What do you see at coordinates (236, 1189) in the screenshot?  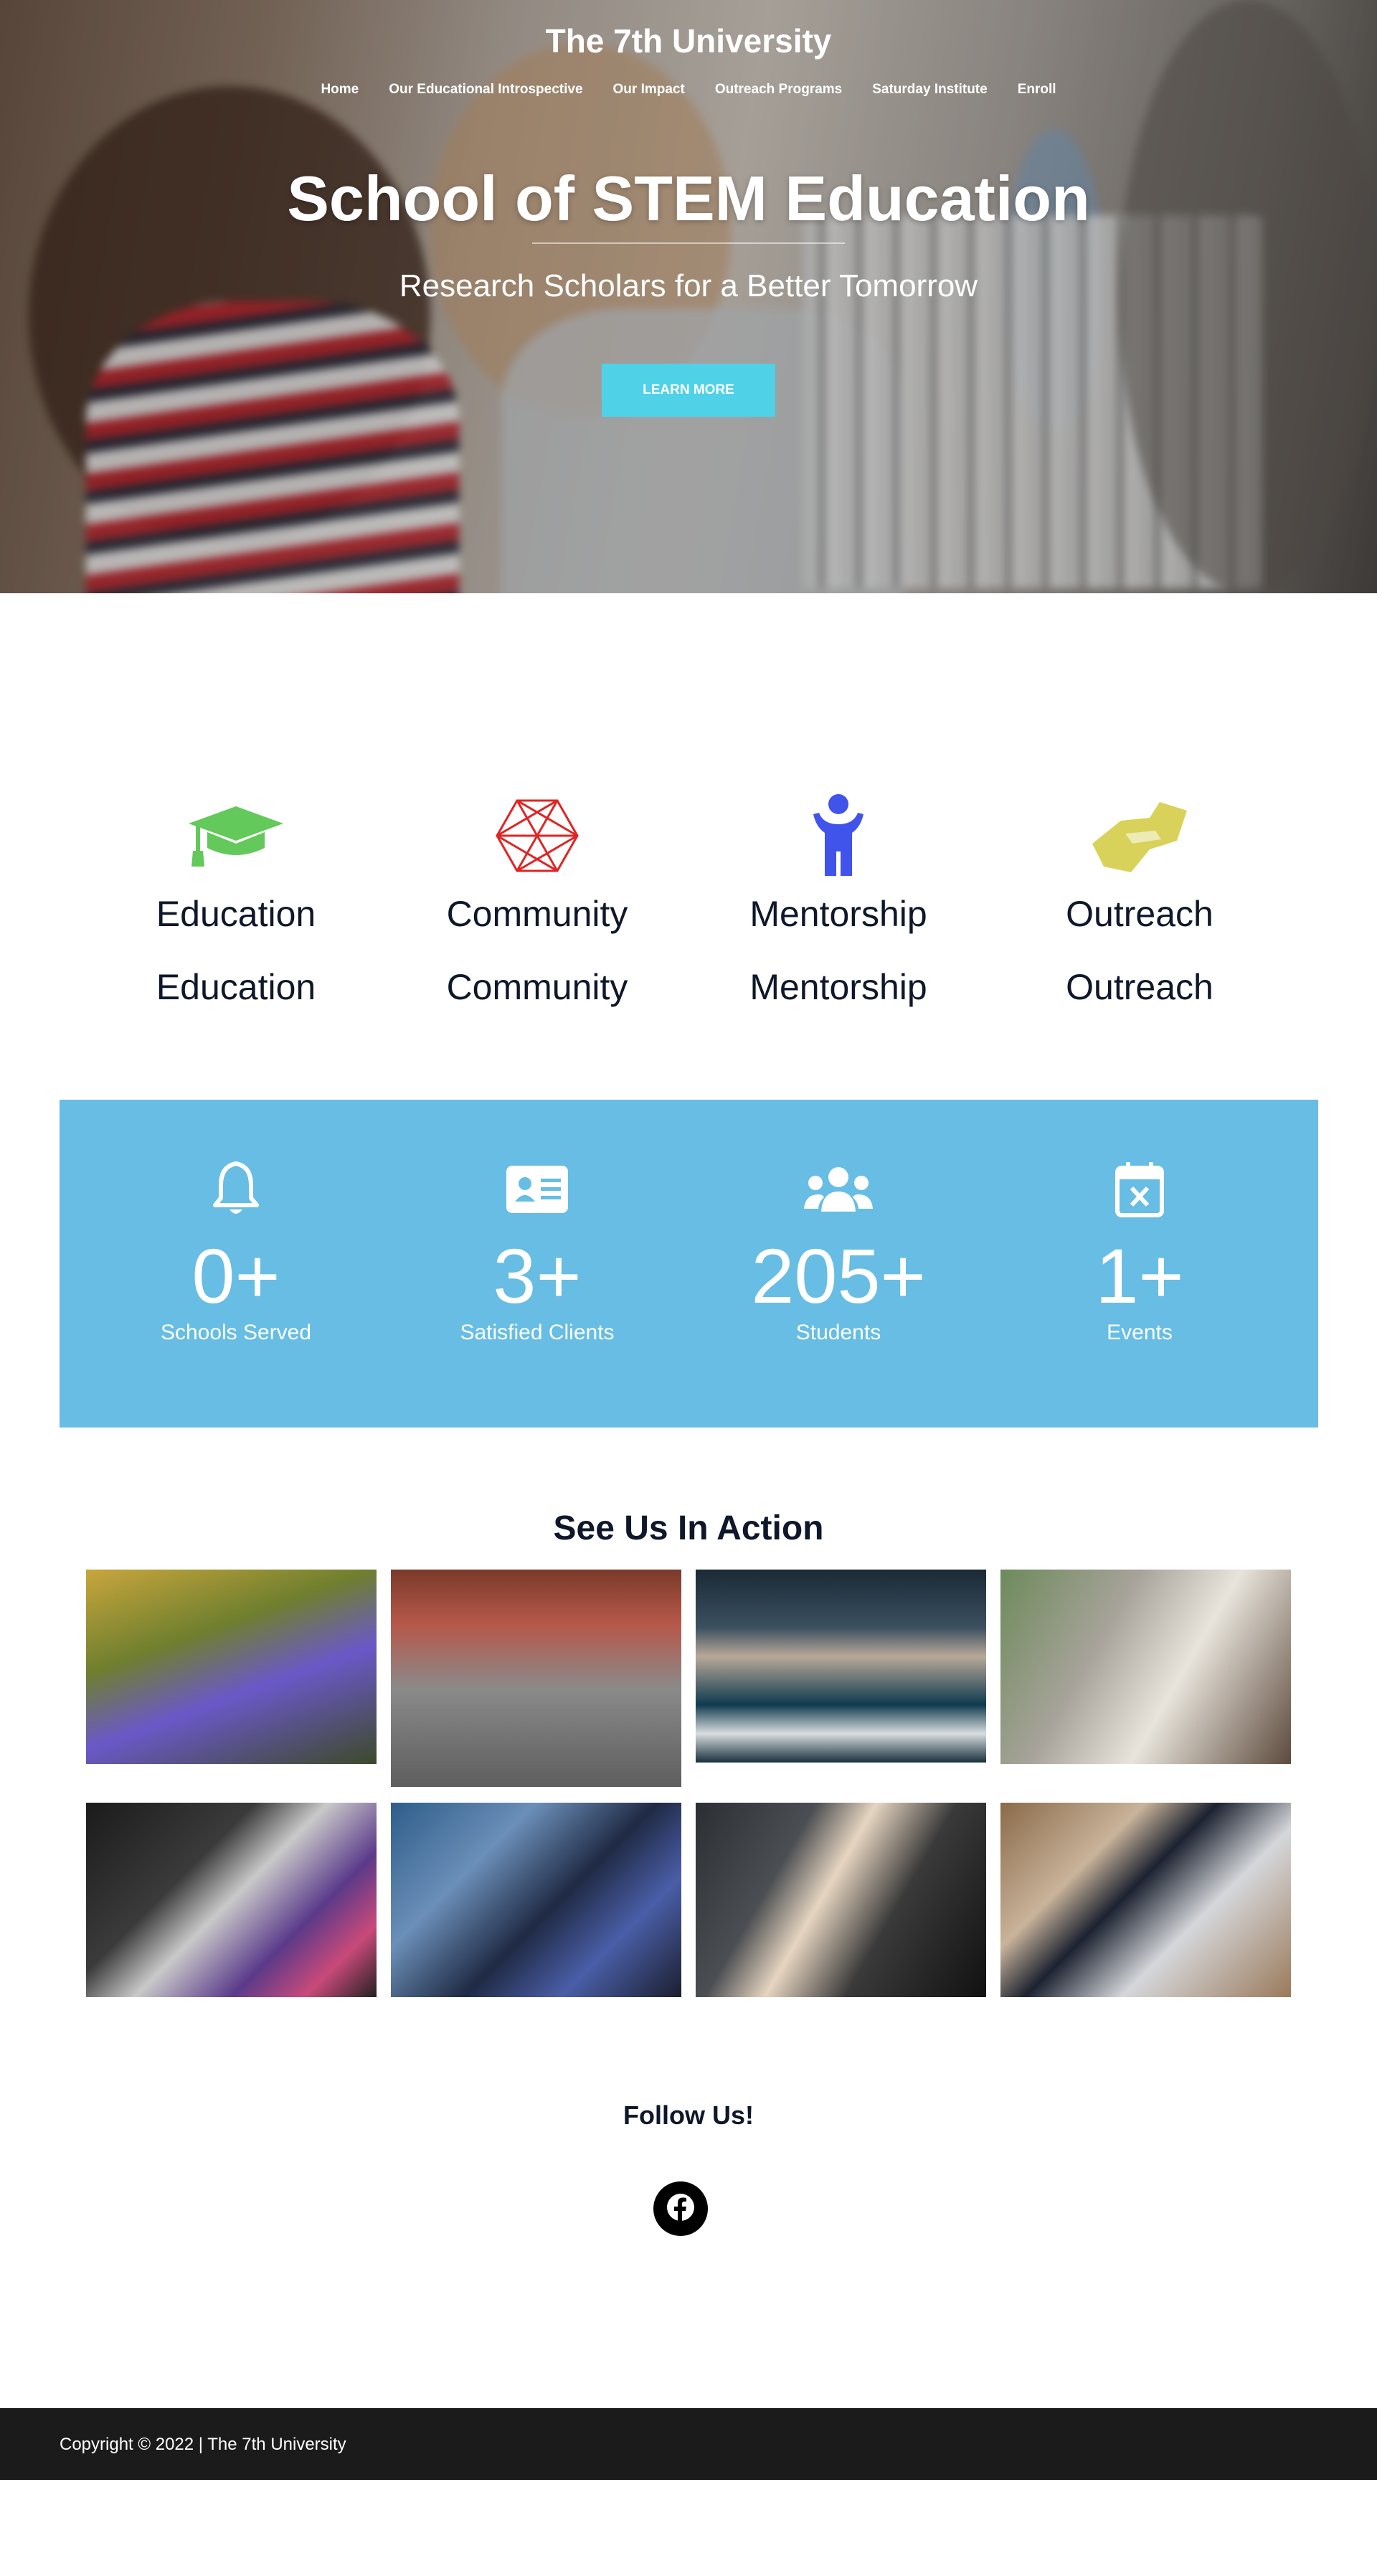 I see `bell-icon` at bounding box center [236, 1189].